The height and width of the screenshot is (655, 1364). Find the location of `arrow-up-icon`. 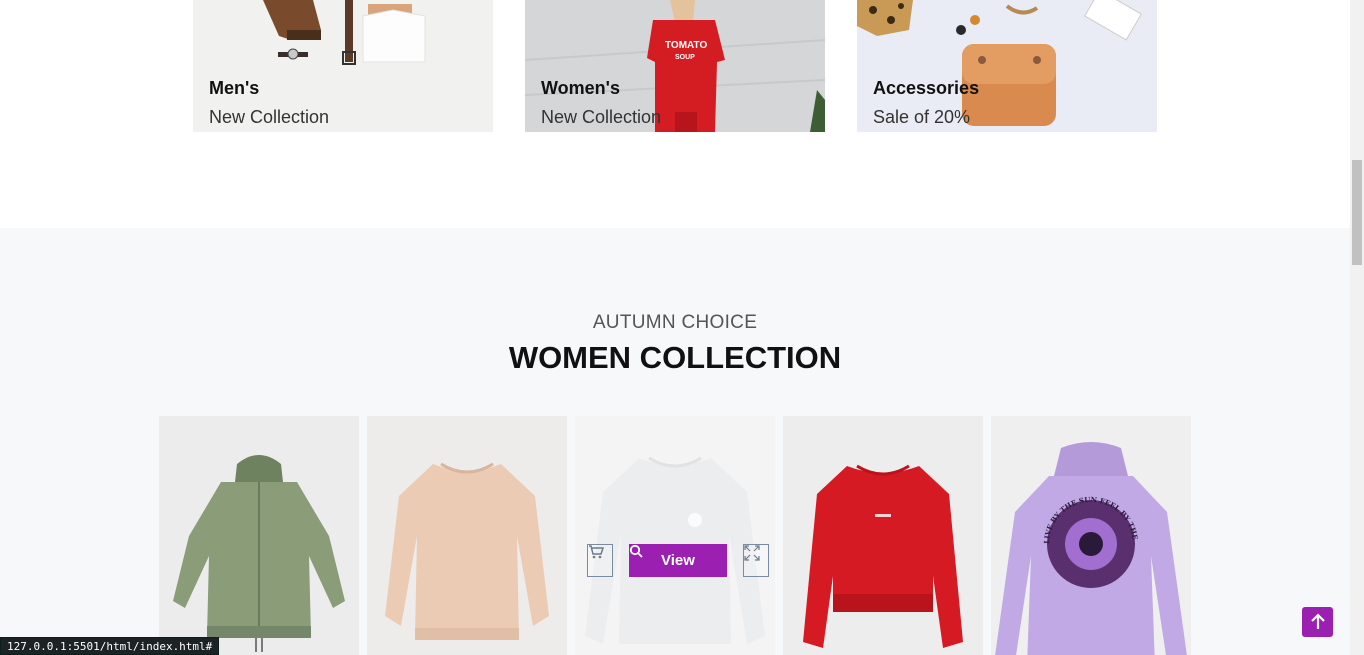

arrow-up-icon is located at coordinates (1317, 621).